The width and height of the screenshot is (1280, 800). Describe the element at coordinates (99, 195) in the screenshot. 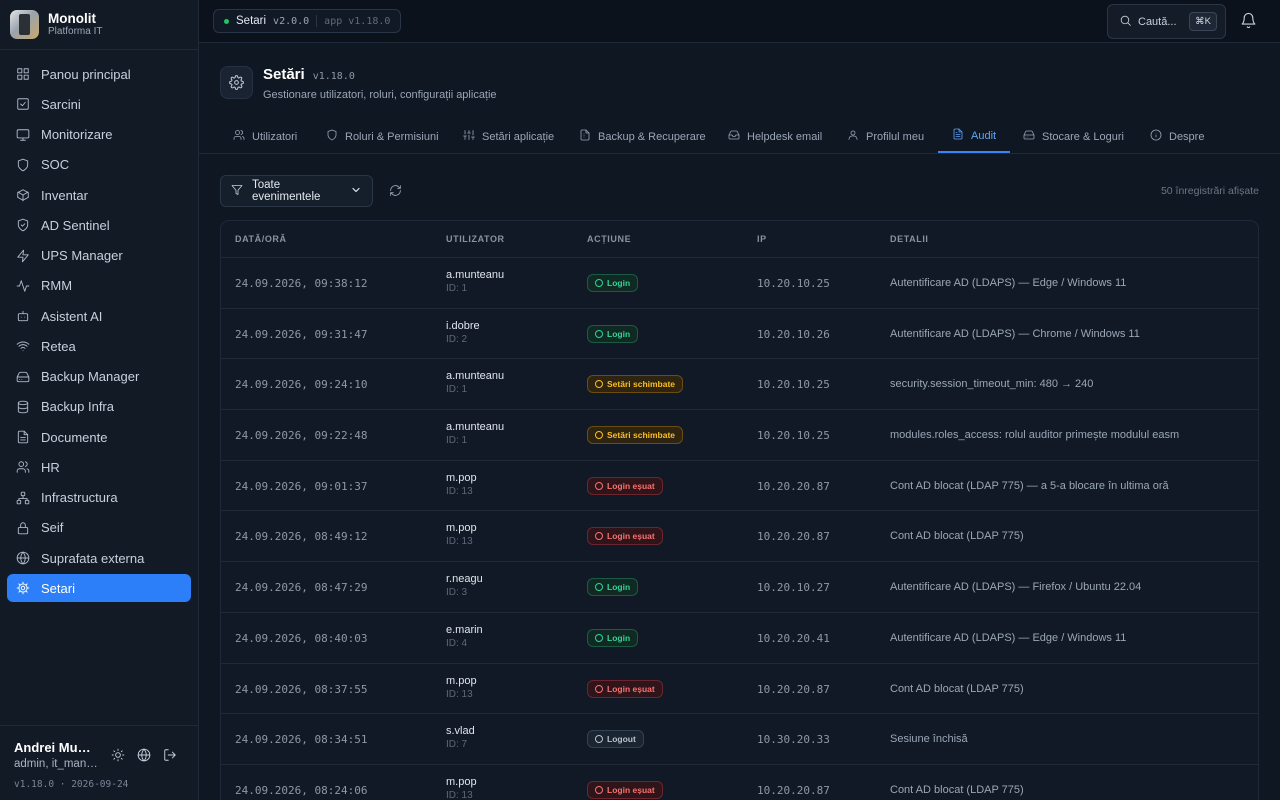

I see `sidebar-item-inventar: Inventar` at that location.